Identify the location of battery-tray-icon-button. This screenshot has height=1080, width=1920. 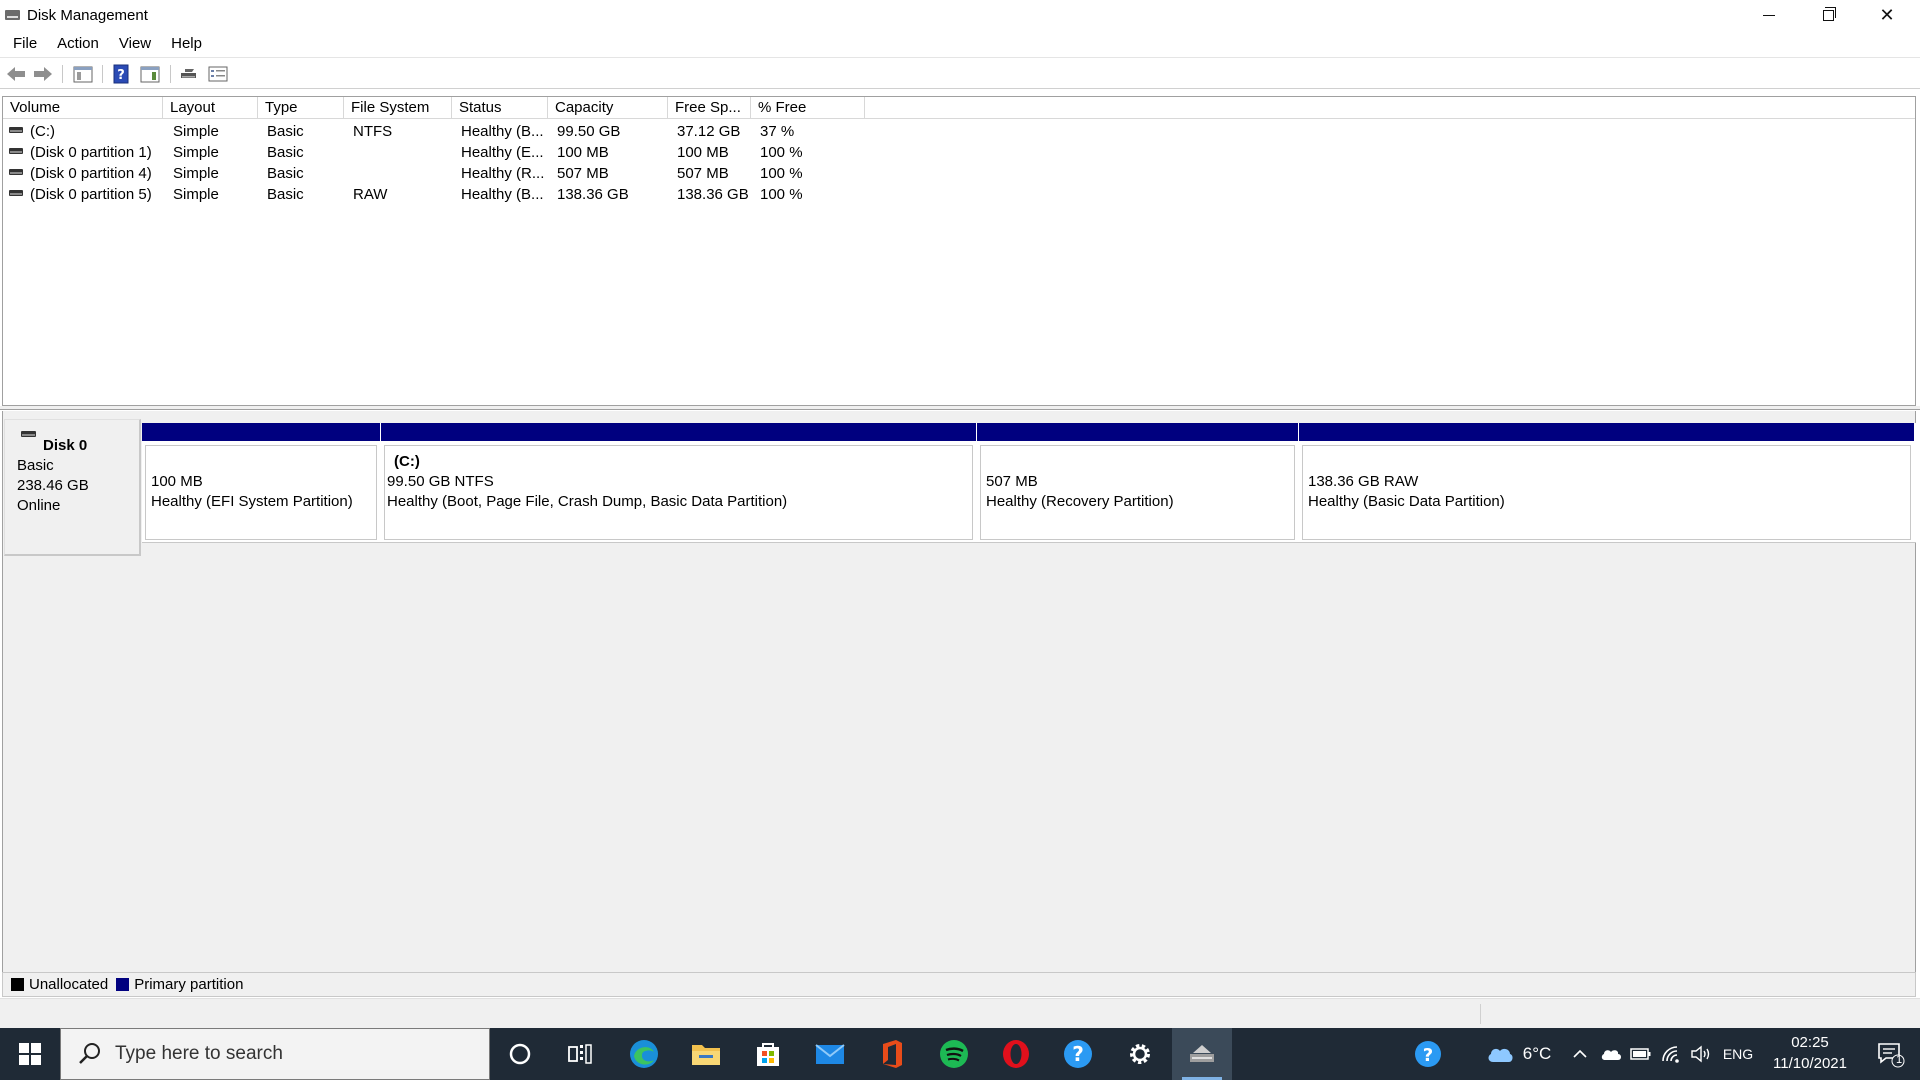
(1641, 1054).